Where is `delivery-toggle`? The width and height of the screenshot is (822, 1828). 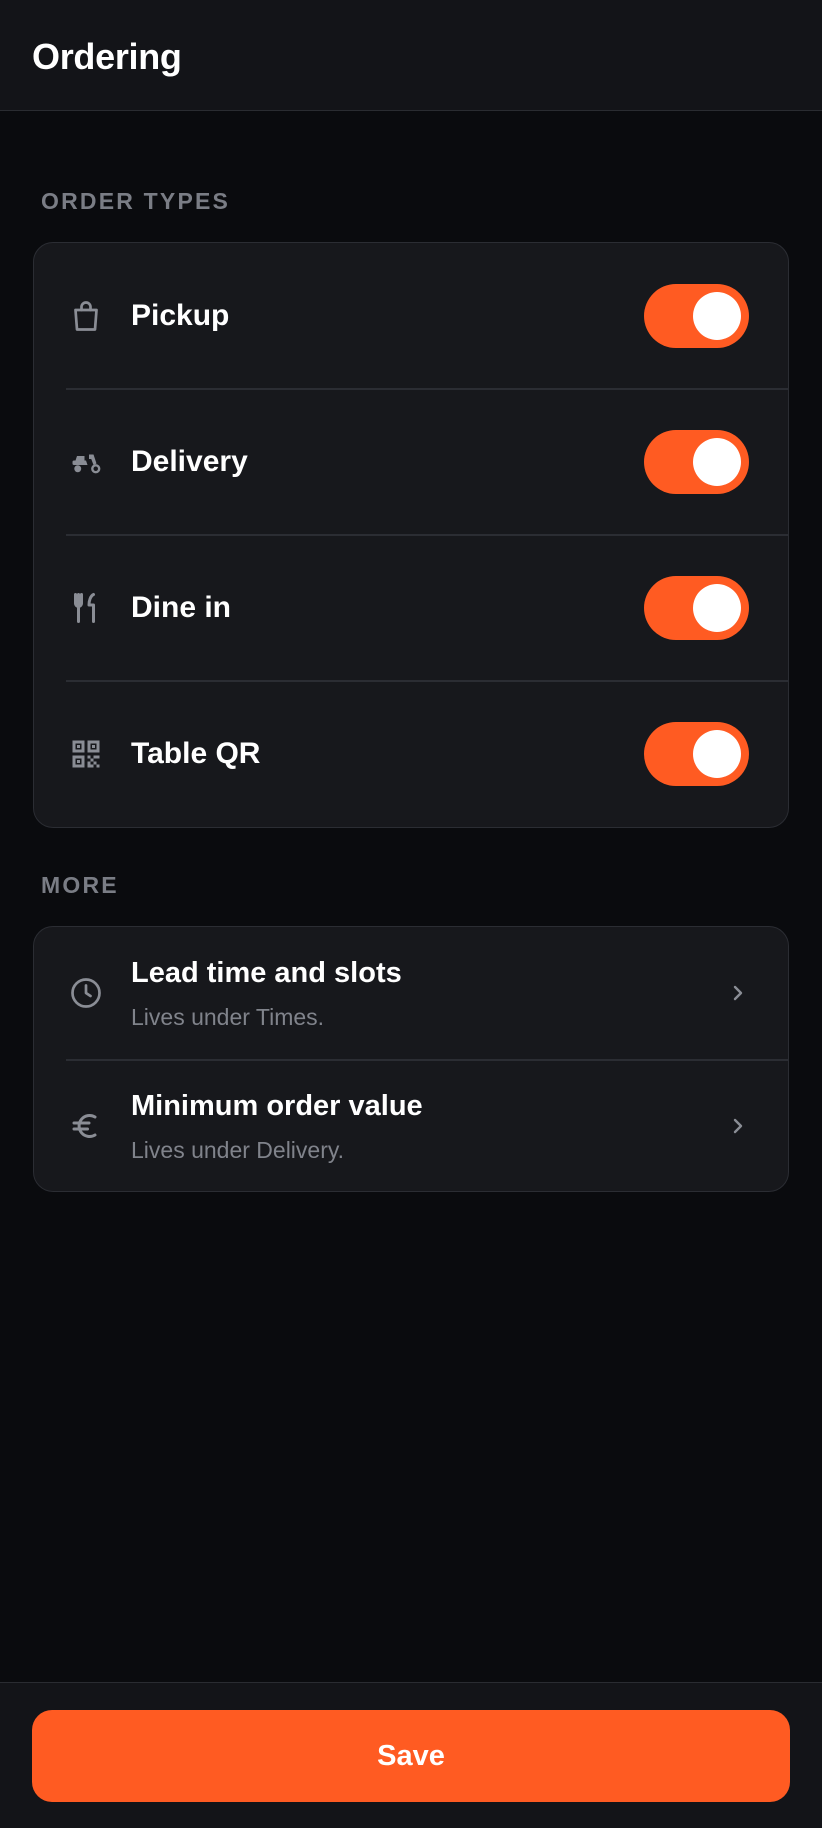 delivery-toggle is located at coordinates (696, 462).